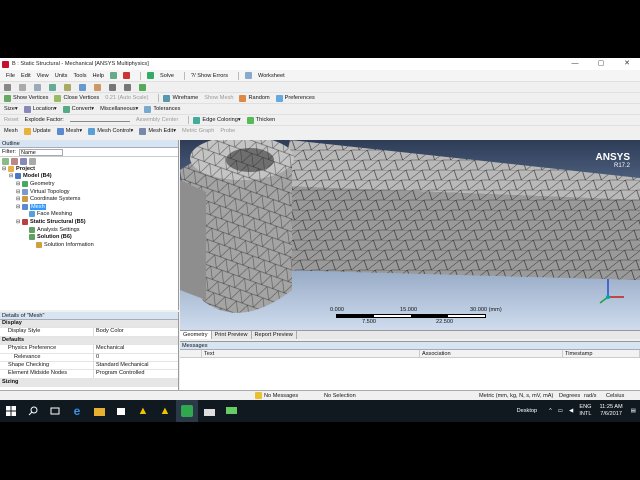 This screenshot has width=640, height=480. I want to click on mesh-edit-button: Mesh Edit ▾, so click(157, 131).